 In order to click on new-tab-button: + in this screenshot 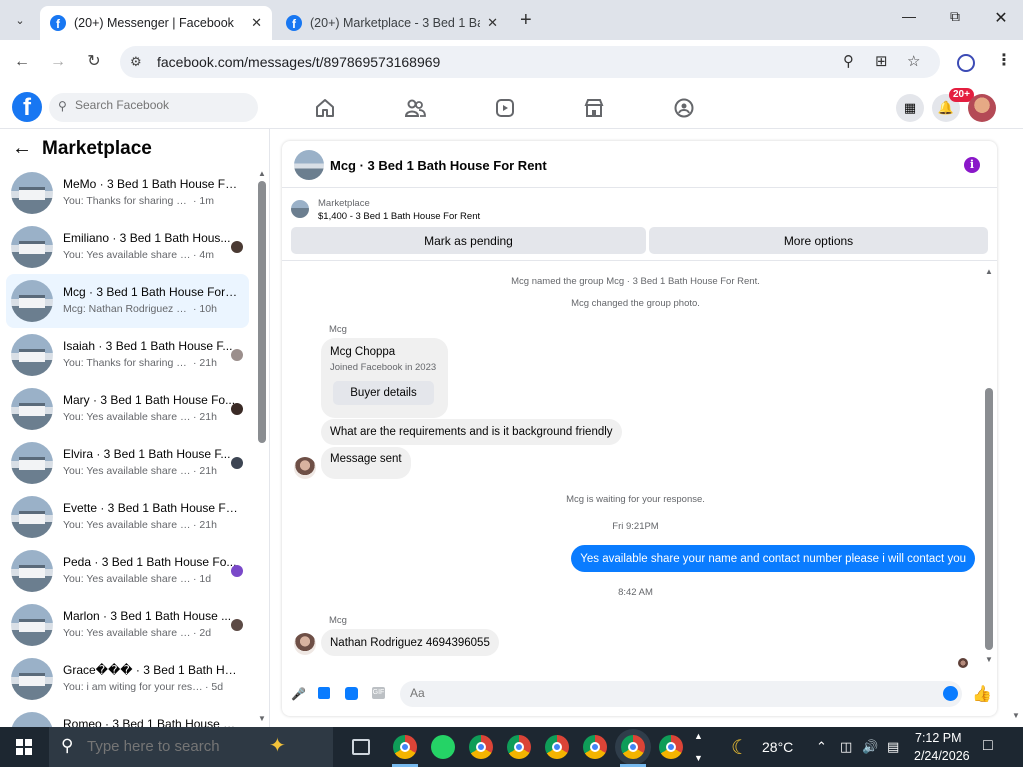, I will do `click(526, 20)`.